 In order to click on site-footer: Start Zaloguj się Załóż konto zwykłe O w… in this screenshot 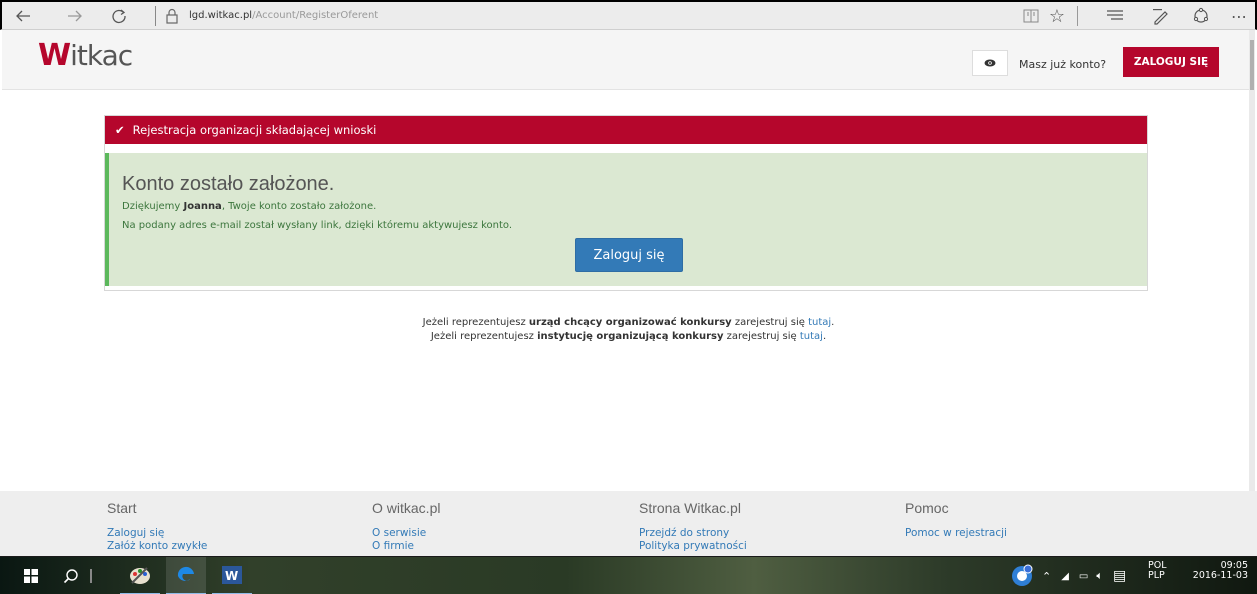, I will do `click(628, 523)`.